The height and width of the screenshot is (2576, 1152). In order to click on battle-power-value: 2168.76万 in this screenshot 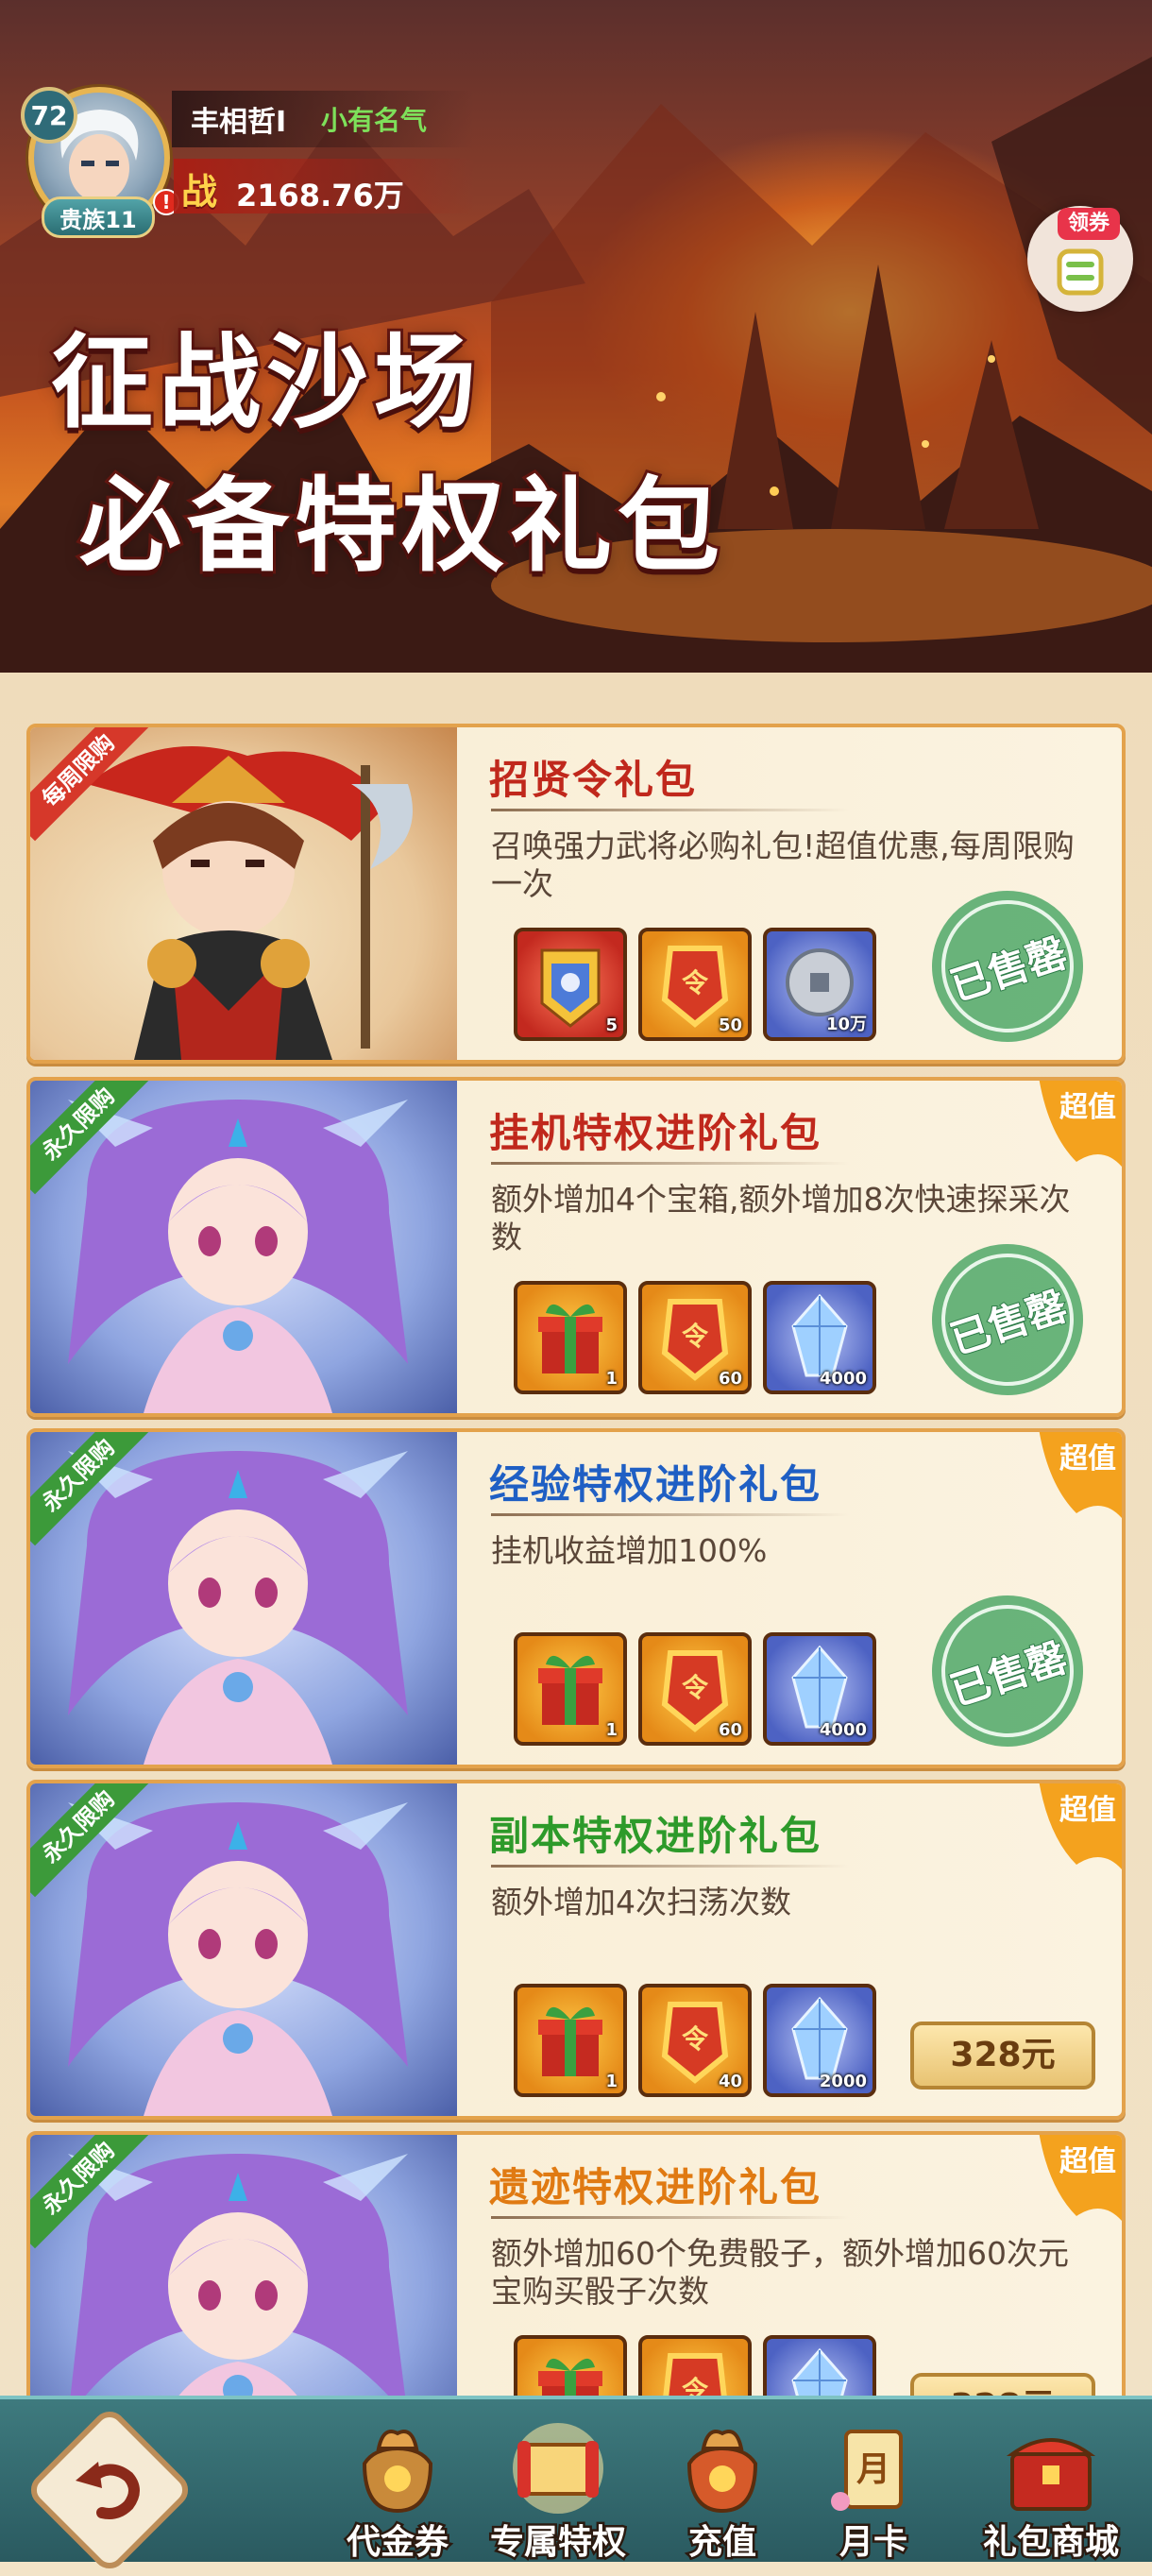, I will do `click(320, 196)`.